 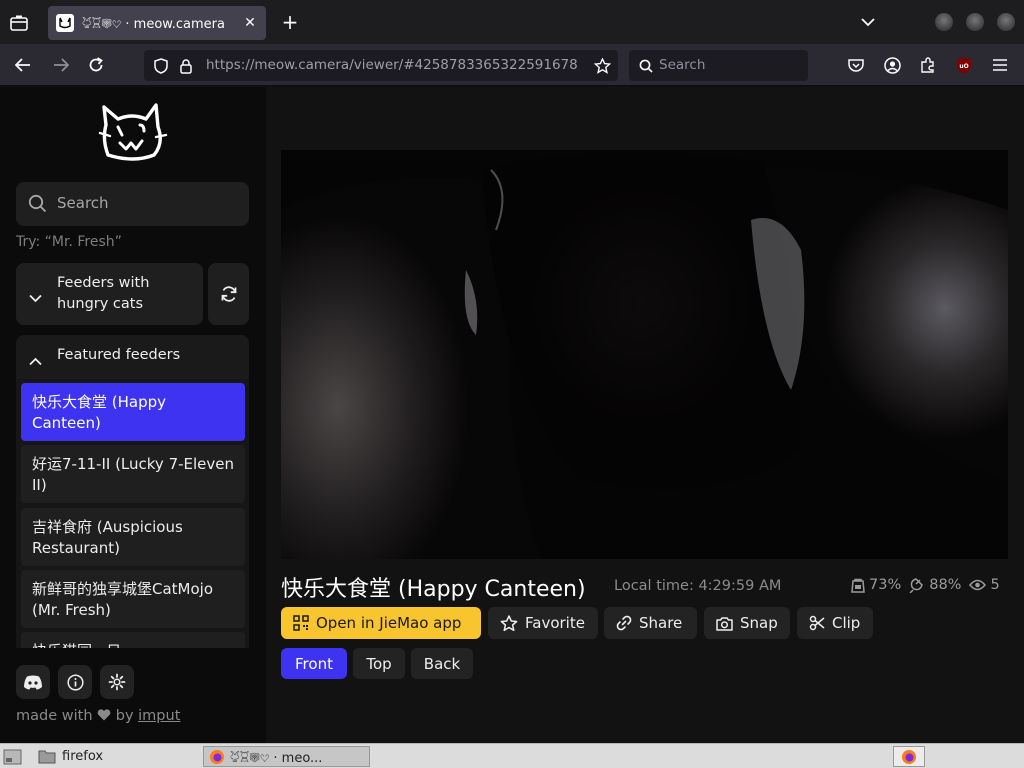 I want to click on taskbar-folder-label: firefox, so click(x=83, y=756).